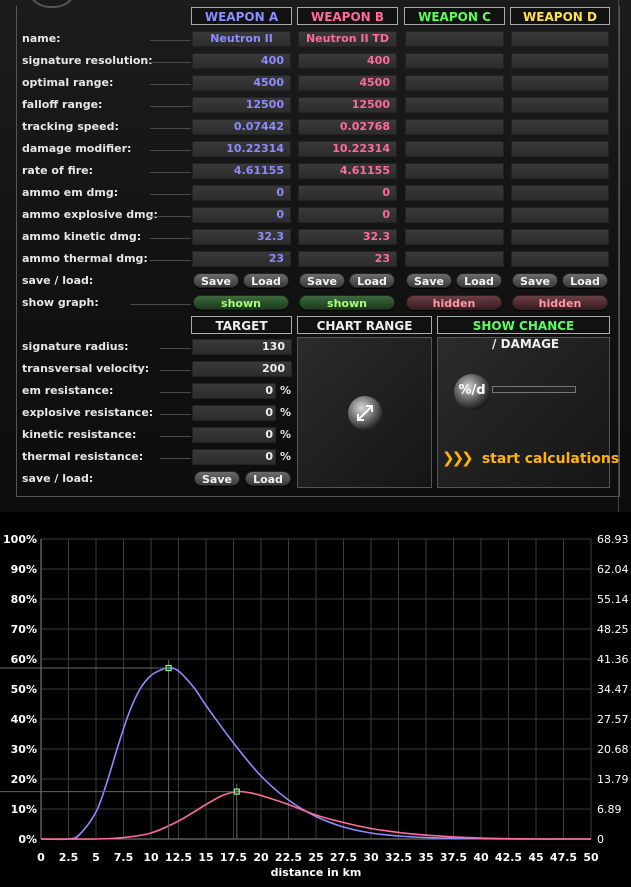 Image resolution: width=631 pixels, height=887 pixels. I want to click on target-em-resistance-field: 0, so click(234, 391).